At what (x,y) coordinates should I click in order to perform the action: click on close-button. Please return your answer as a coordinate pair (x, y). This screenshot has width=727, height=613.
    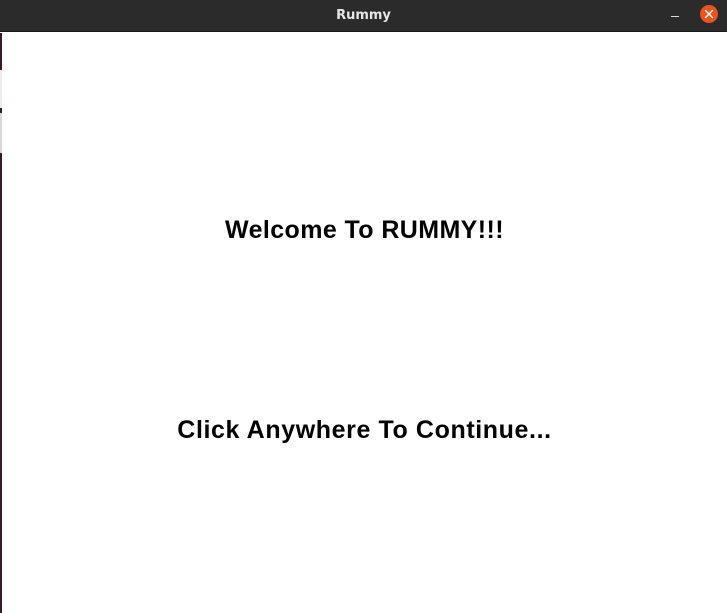
    Looking at the image, I should click on (709, 14).